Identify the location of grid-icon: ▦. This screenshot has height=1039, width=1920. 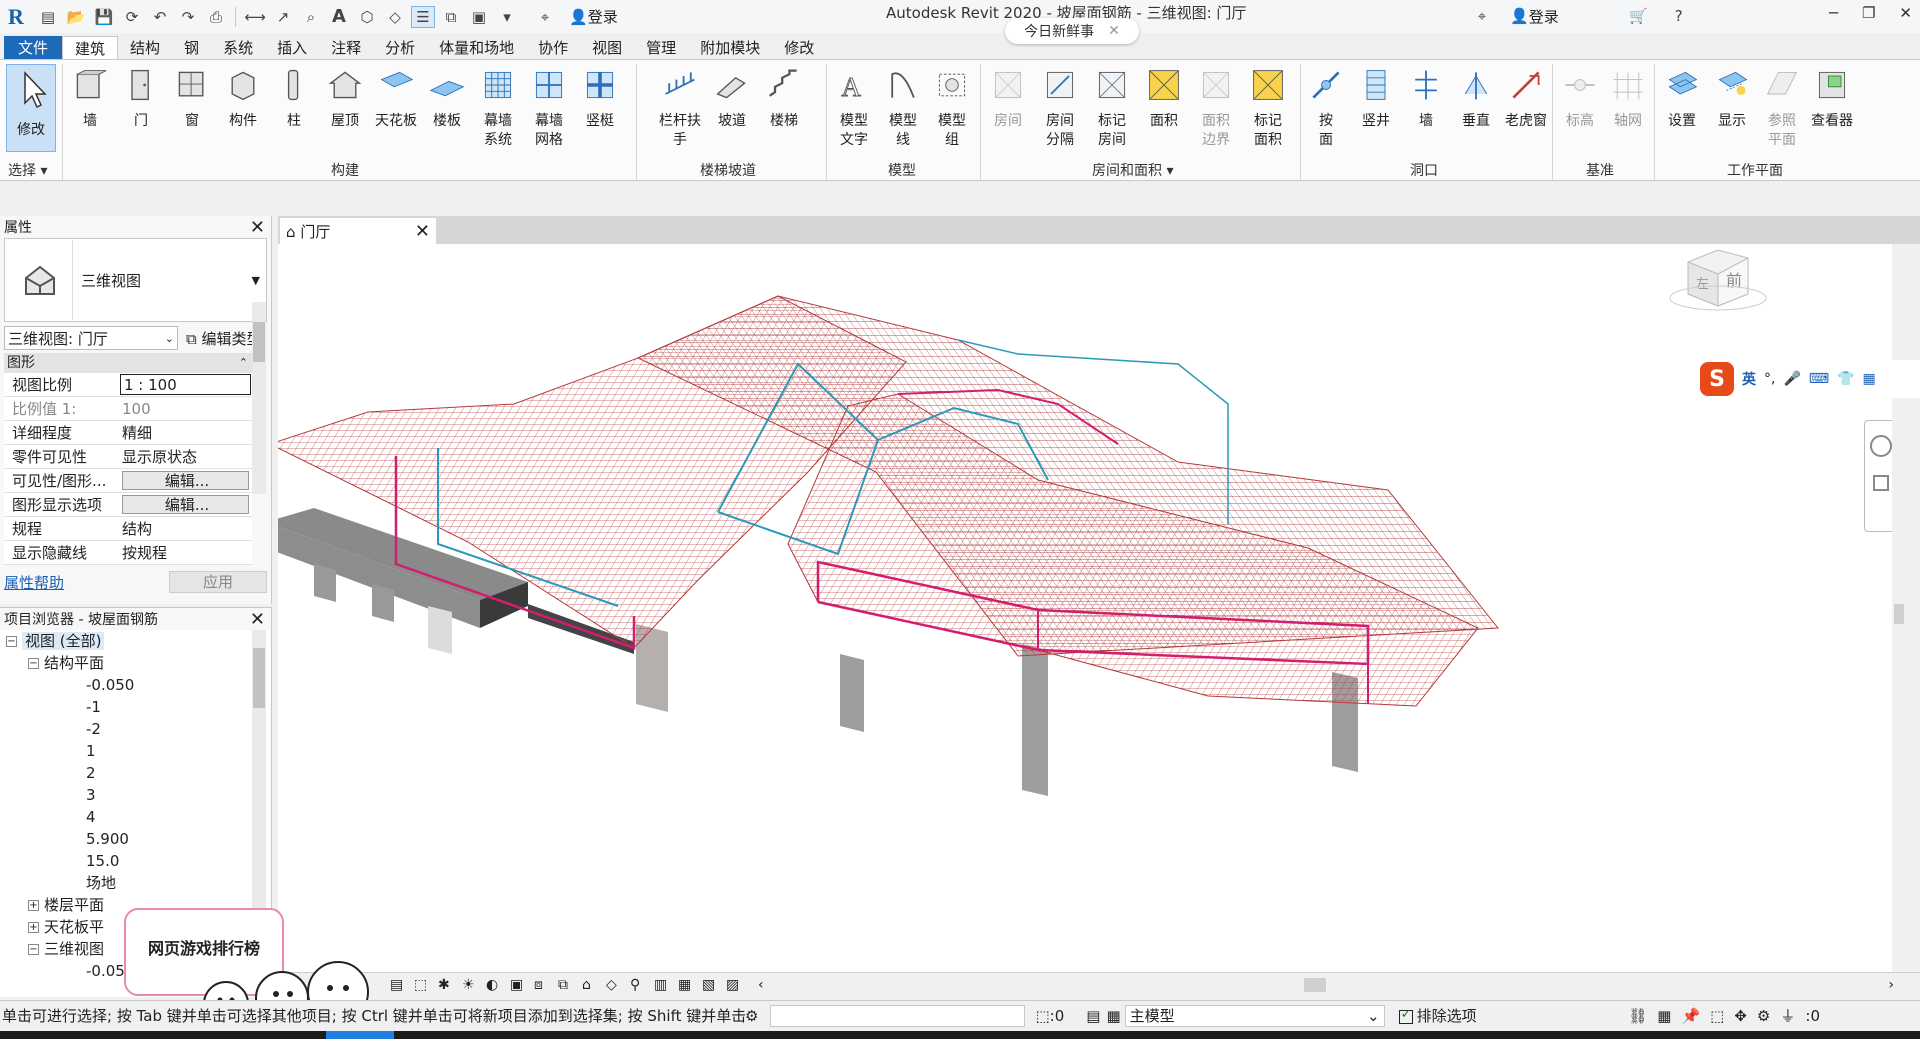
(1869, 379).